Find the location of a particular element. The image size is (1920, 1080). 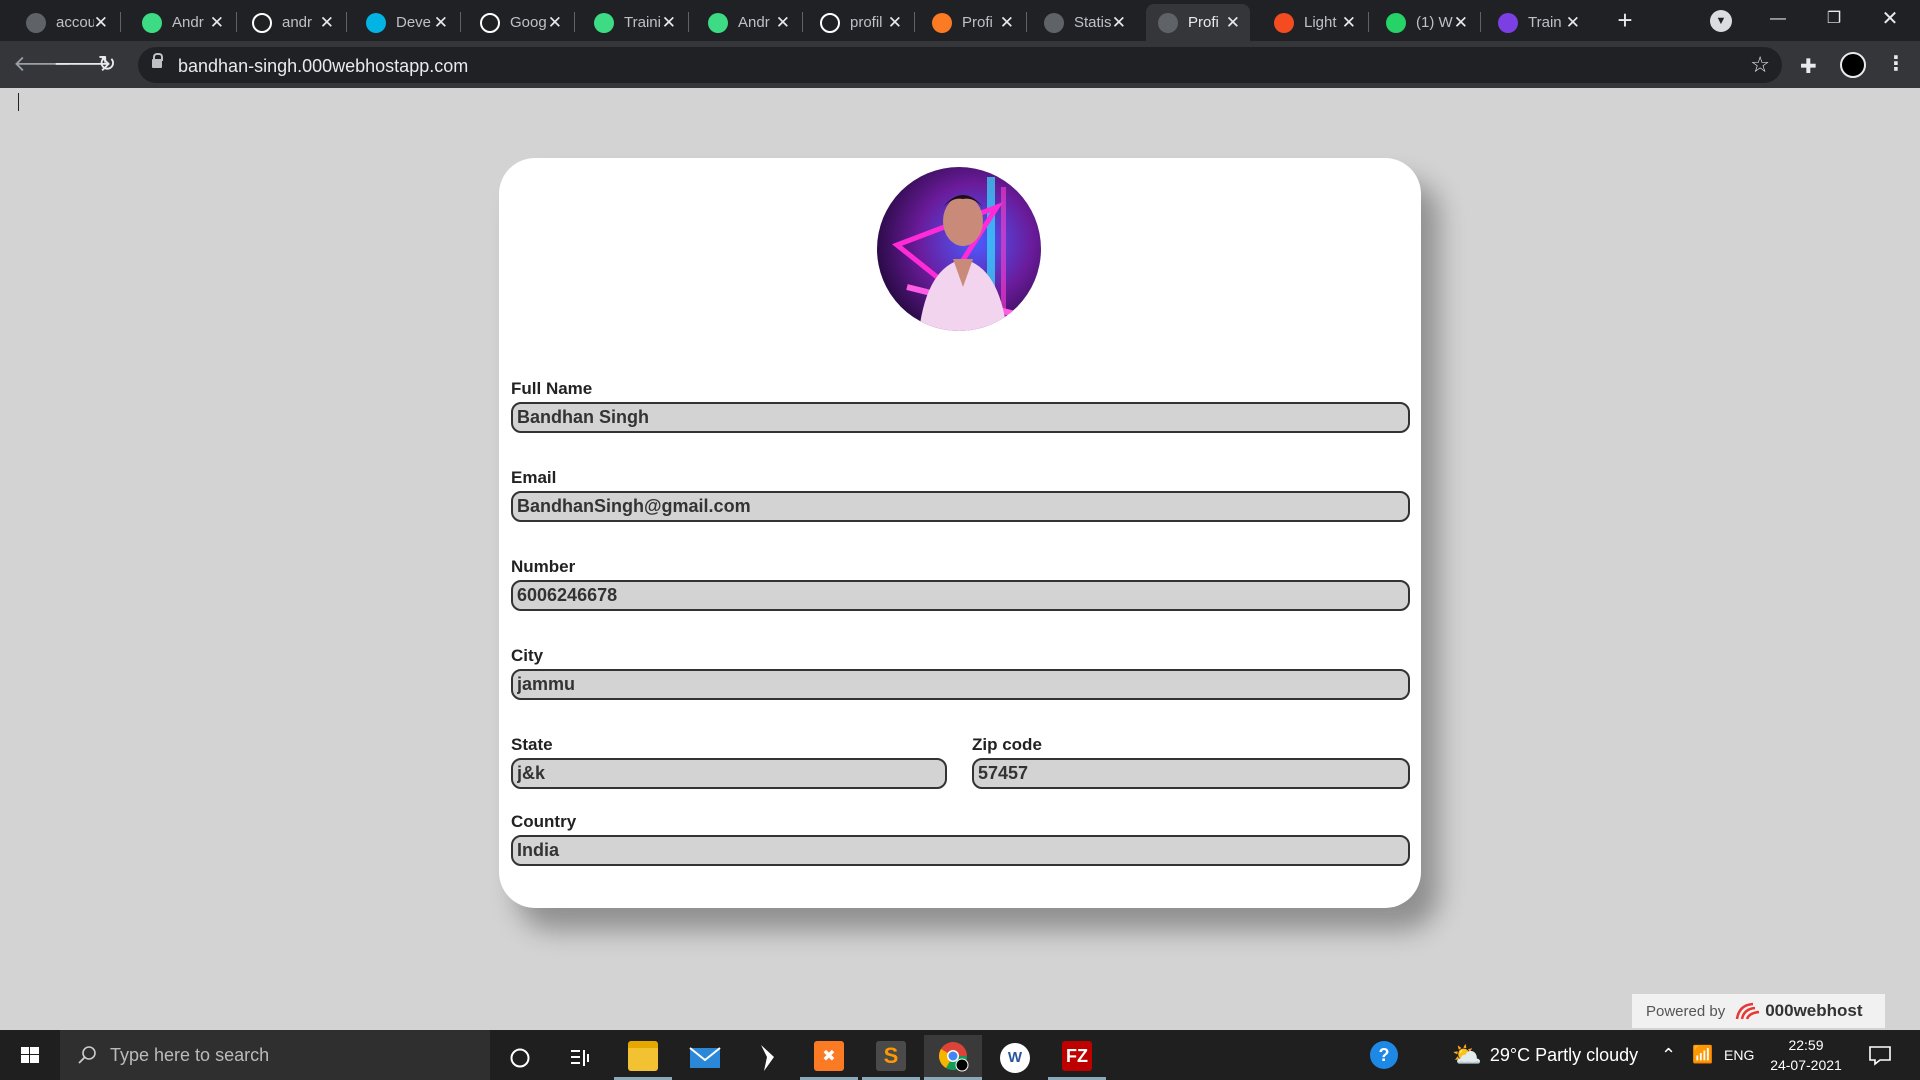

file-explorer-app is located at coordinates (643, 1057).